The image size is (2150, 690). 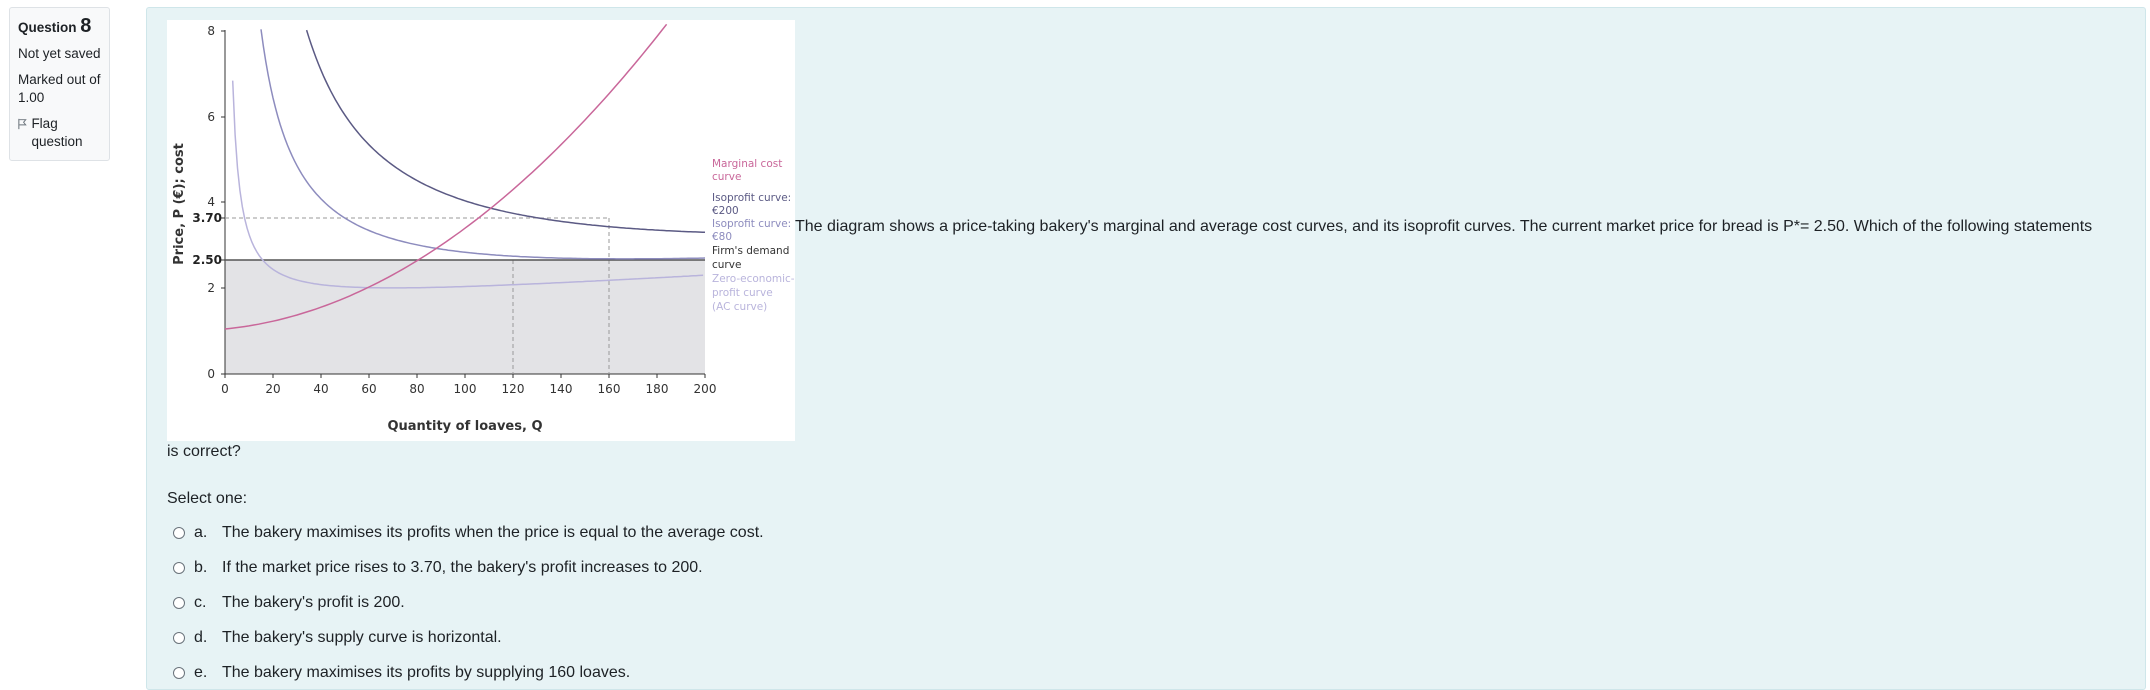 I want to click on legend-isoprofit-80: Isoprofit curve: €80, so click(x=751, y=230).